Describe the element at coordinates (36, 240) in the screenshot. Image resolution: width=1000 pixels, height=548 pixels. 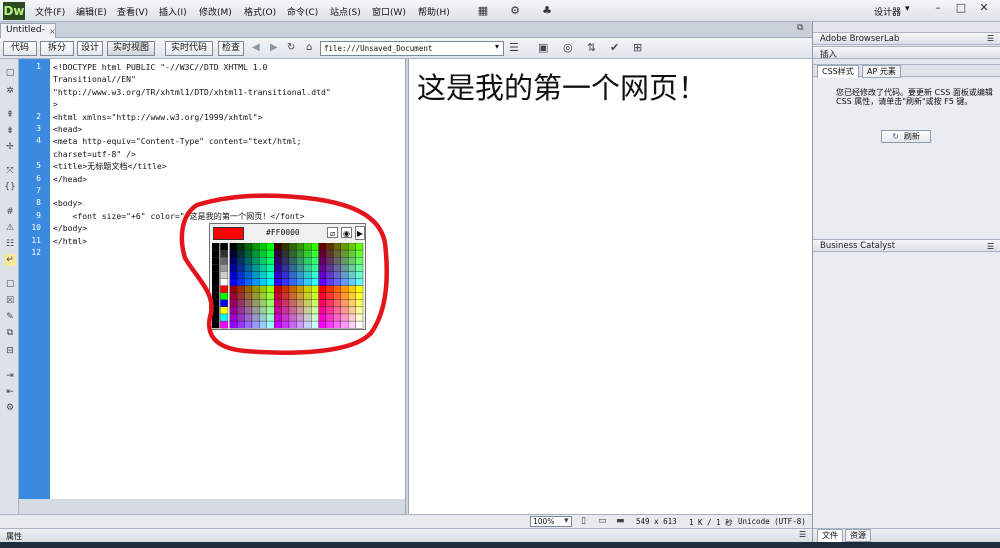
I see `line-number: 11` at that location.